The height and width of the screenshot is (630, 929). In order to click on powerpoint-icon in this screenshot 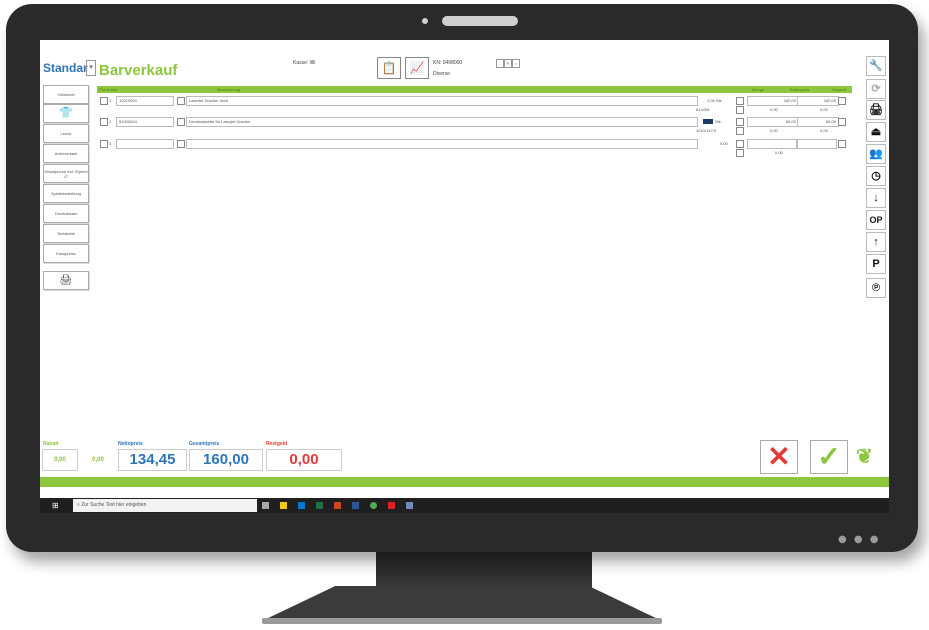, I will do `click(337, 505)`.